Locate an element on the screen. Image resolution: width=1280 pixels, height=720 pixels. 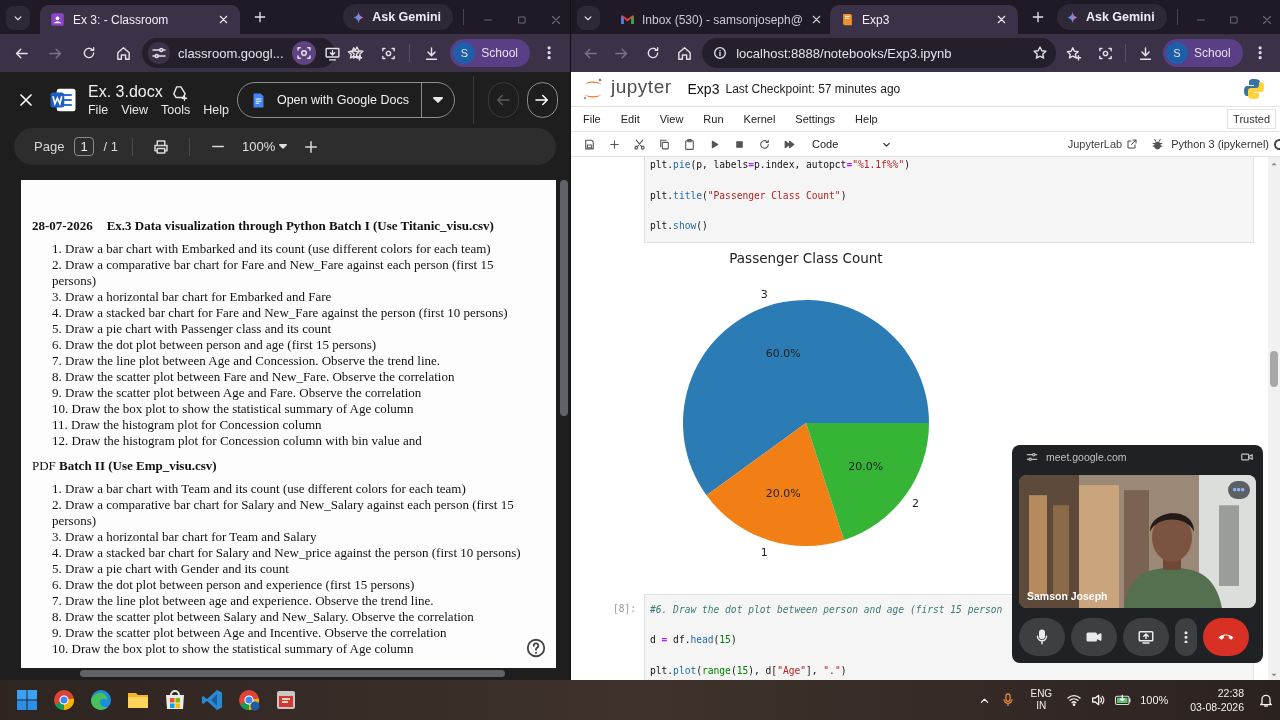
page-field: 1 is located at coordinates (84, 146).